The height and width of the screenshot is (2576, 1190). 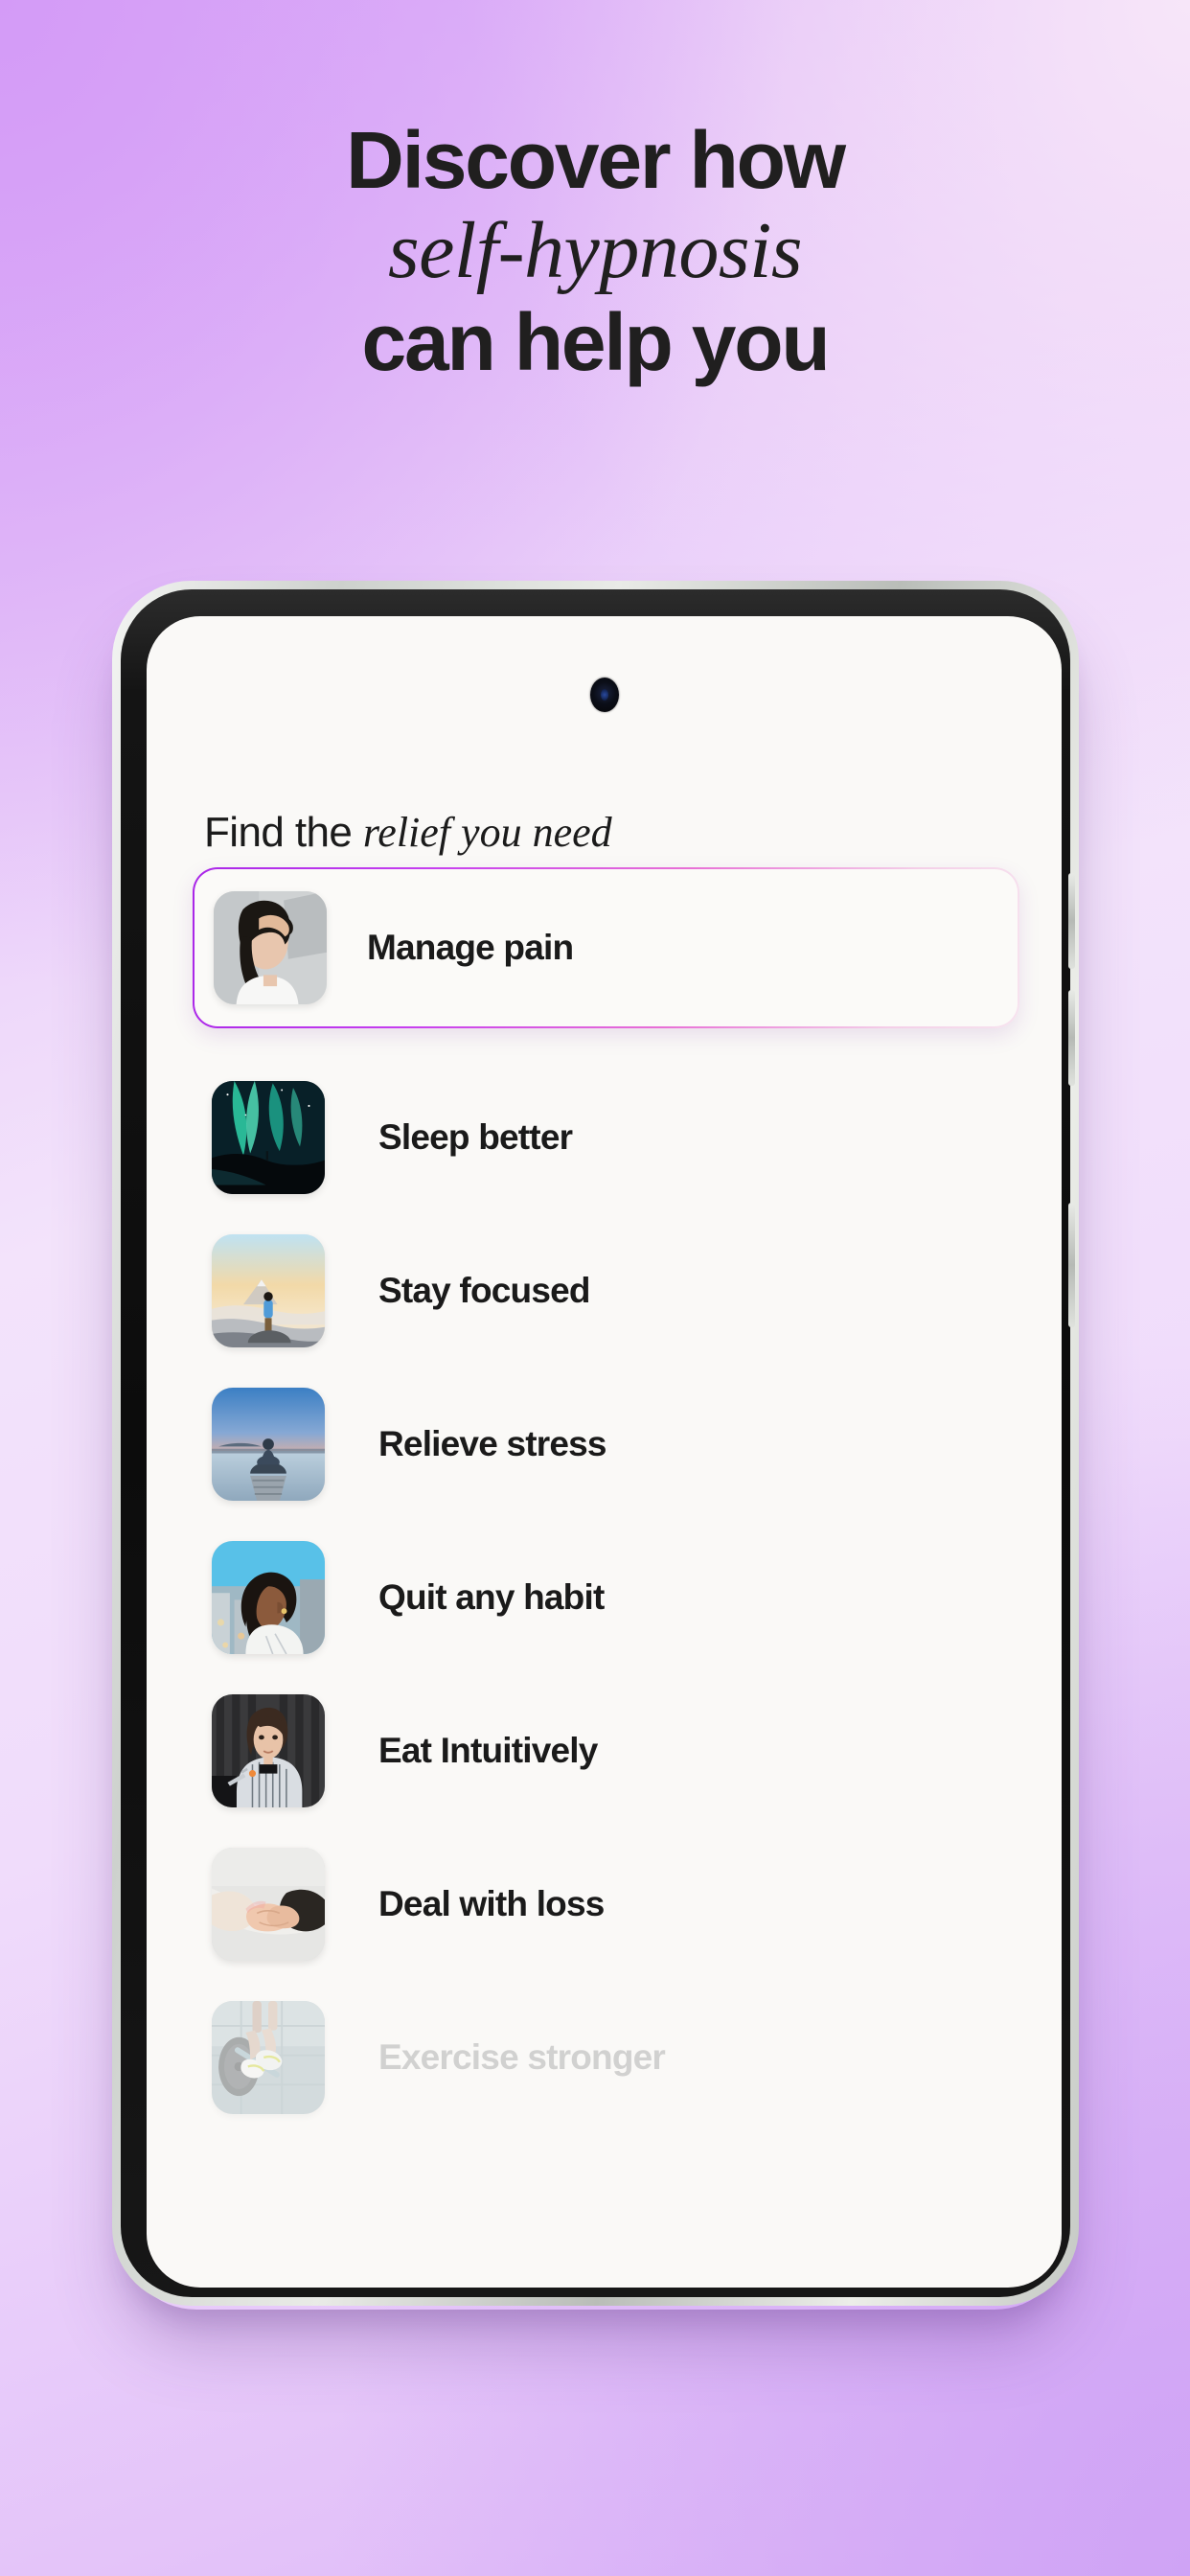 What do you see at coordinates (605, 1044) in the screenshot?
I see `list-divider-spacer` at bounding box center [605, 1044].